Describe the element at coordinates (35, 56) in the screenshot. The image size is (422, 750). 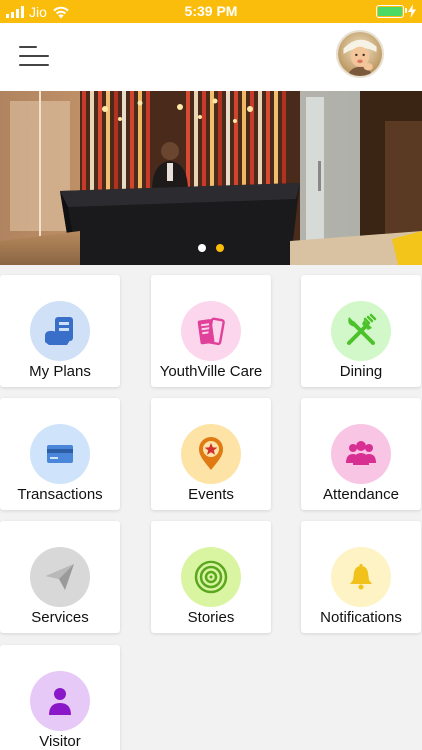
I see `hamburger-menu-icon` at that location.